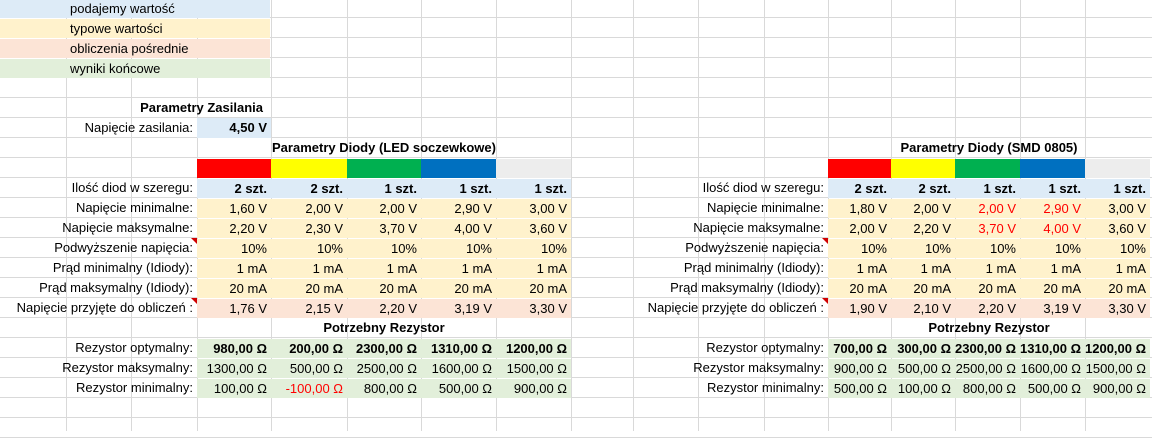  I want to click on row-label-rmax: Rezystor maksymalny:, so click(758, 367).